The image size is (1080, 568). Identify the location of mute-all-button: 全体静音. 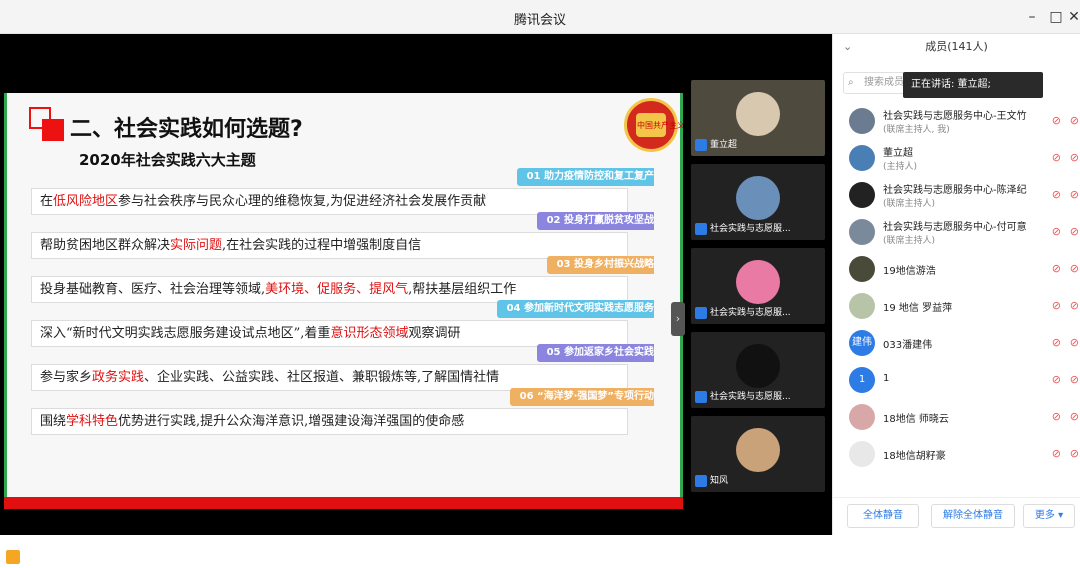
(883, 516).